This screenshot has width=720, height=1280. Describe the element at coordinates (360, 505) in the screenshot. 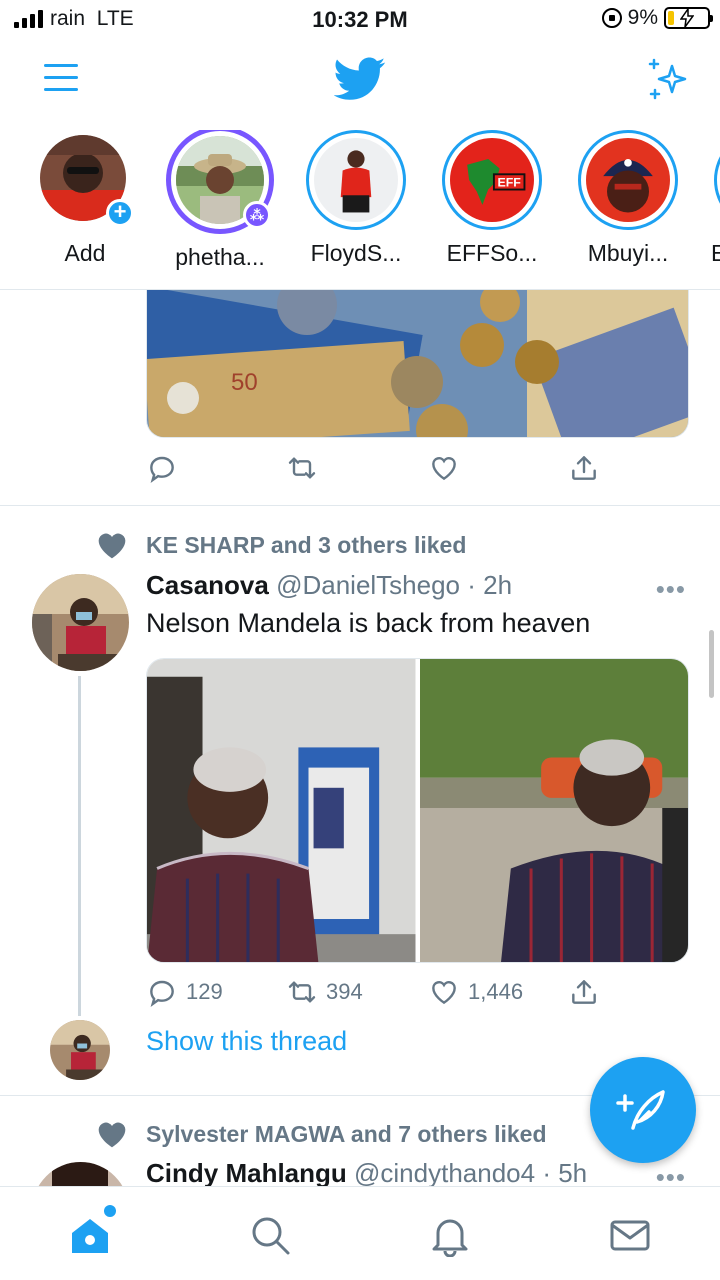

I see `tweet-divider` at that location.